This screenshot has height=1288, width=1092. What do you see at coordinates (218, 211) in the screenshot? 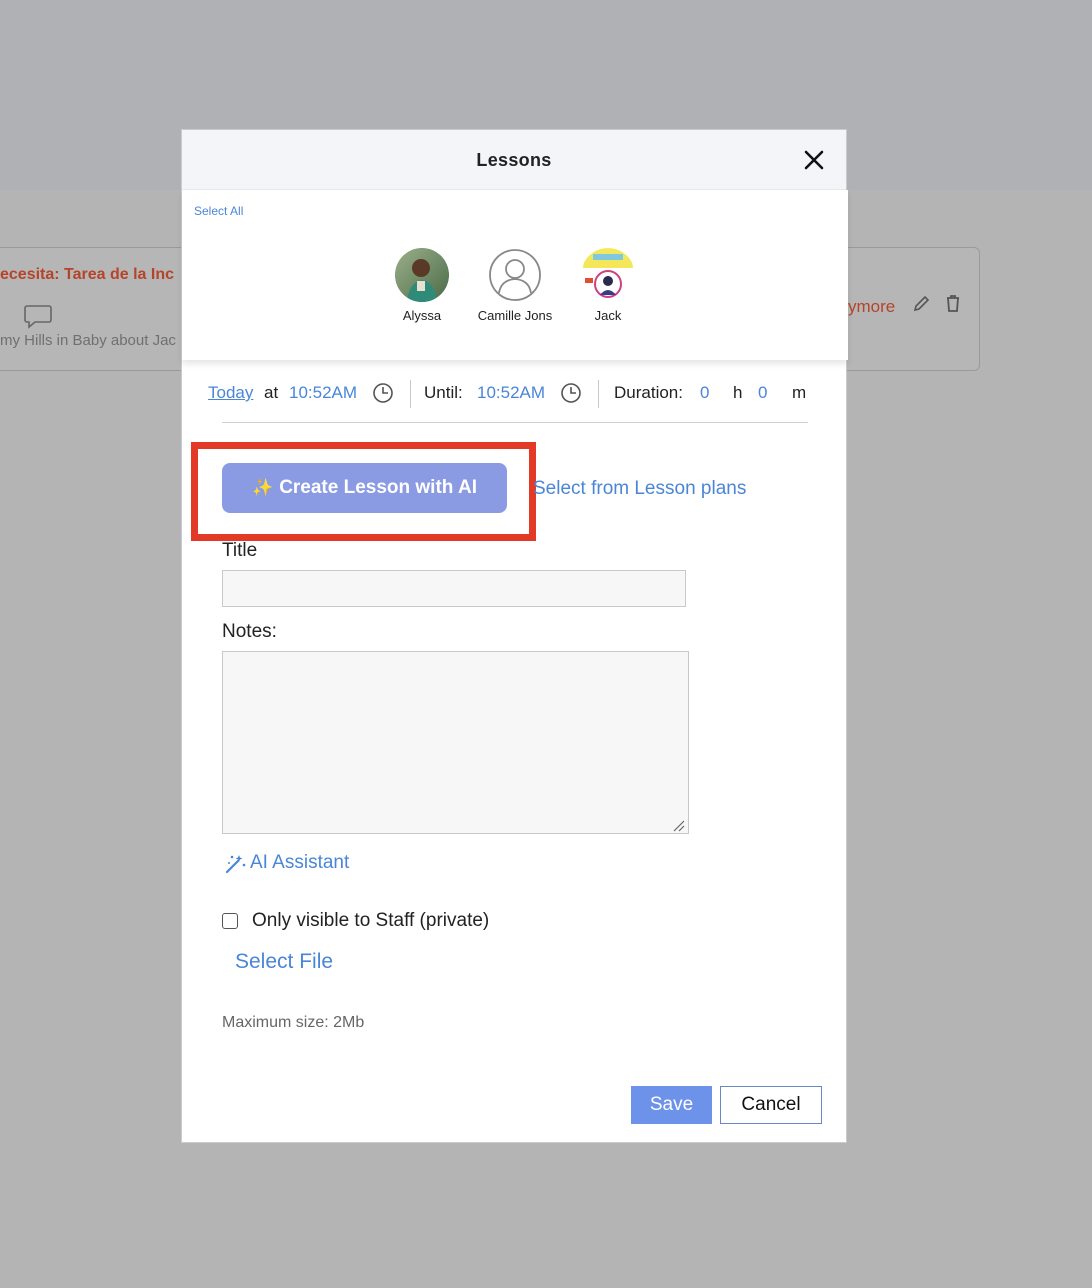
I see `select-all-link: Select All` at bounding box center [218, 211].